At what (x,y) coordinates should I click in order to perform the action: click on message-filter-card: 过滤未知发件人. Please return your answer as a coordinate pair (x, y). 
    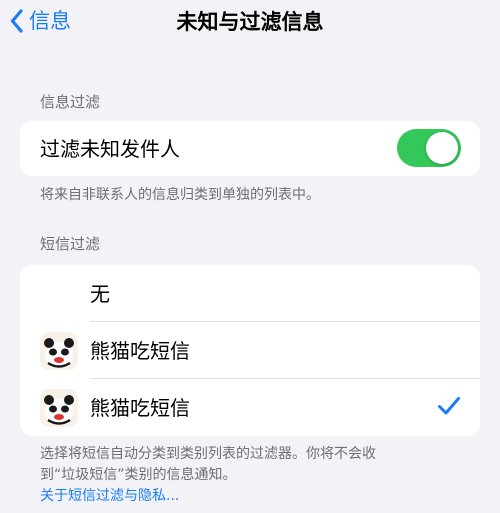
    Looking at the image, I should click on (250, 148).